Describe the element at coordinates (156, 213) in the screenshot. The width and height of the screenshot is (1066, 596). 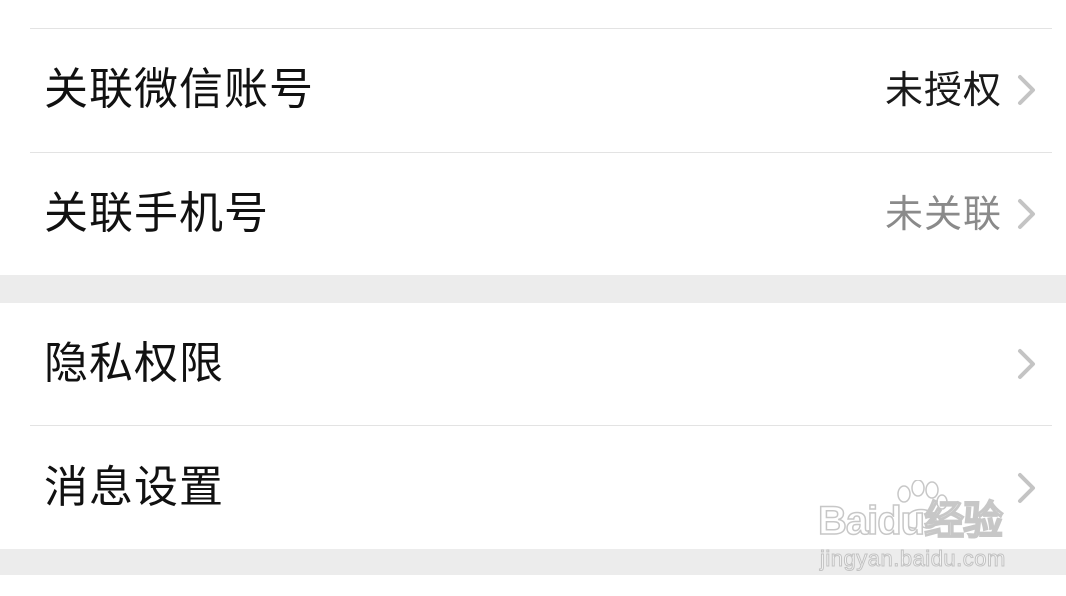
I see `link-phone-number-label: 关联手机号` at that location.